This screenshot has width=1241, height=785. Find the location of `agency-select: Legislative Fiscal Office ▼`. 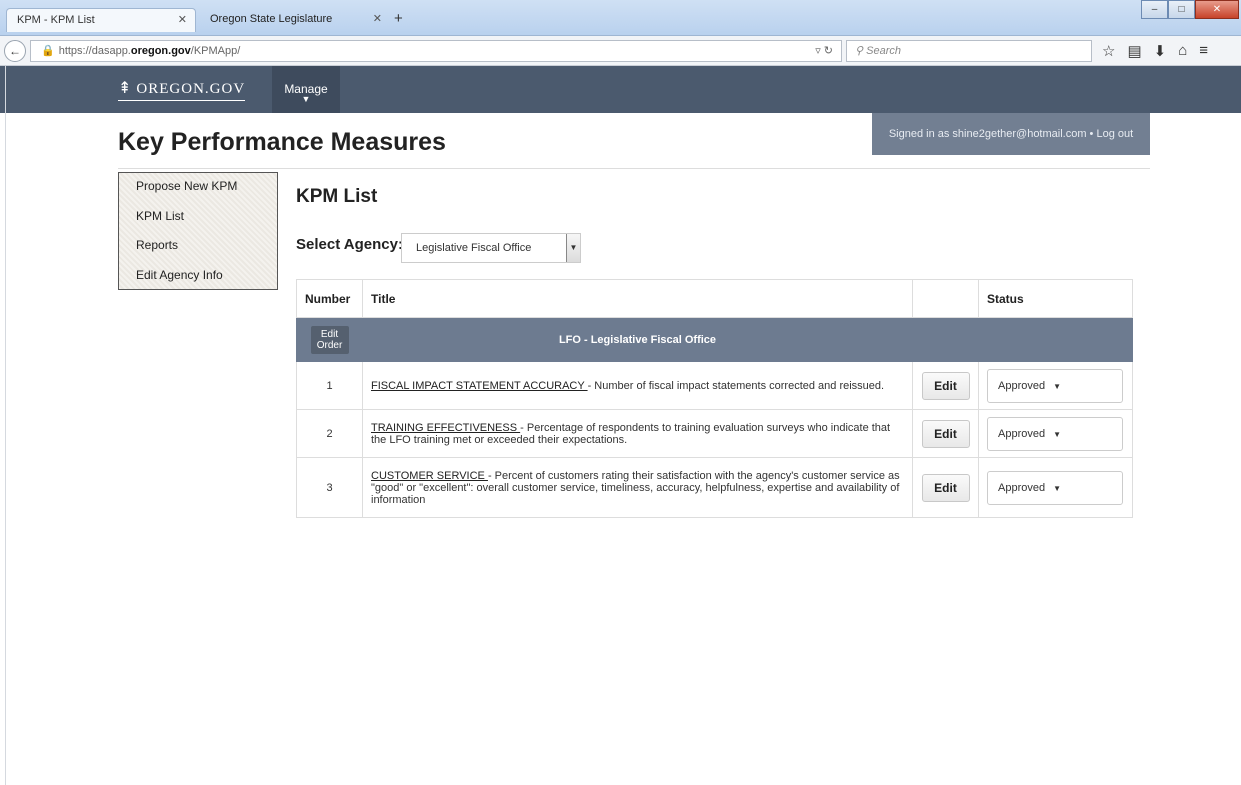

agency-select: Legislative Fiscal Office ▼ is located at coordinates (491, 248).